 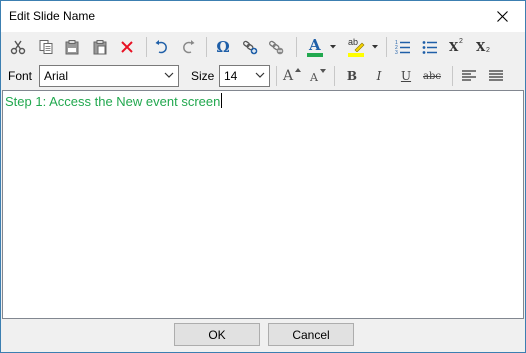 I want to click on font-size-value: 14, so click(x=231, y=76).